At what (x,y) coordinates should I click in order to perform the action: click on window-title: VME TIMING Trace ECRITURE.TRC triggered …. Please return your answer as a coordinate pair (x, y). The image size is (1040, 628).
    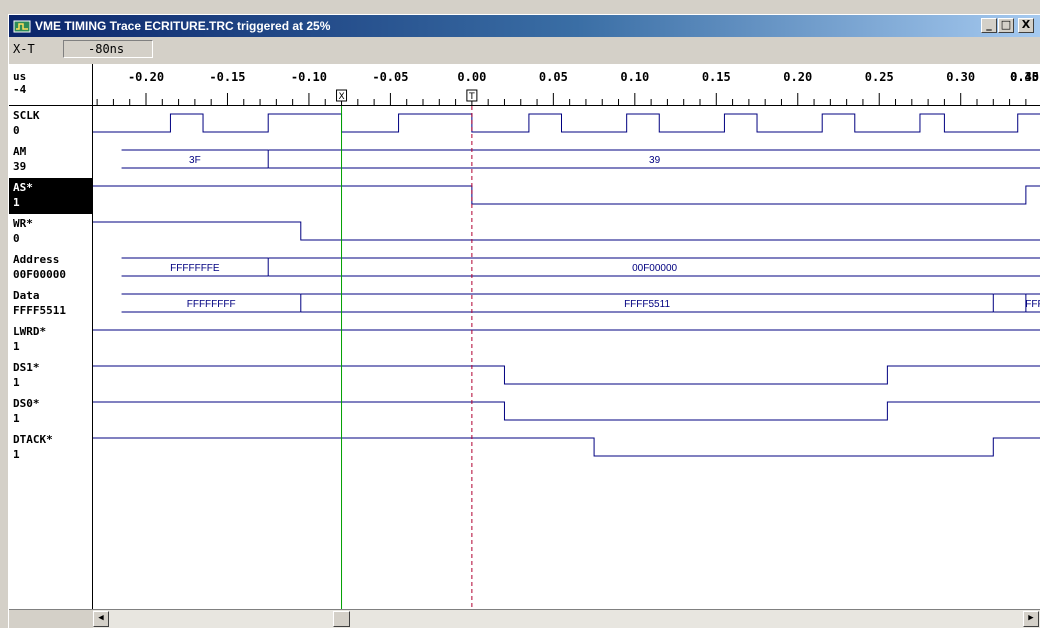
    Looking at the image, I should click on (183, 26).